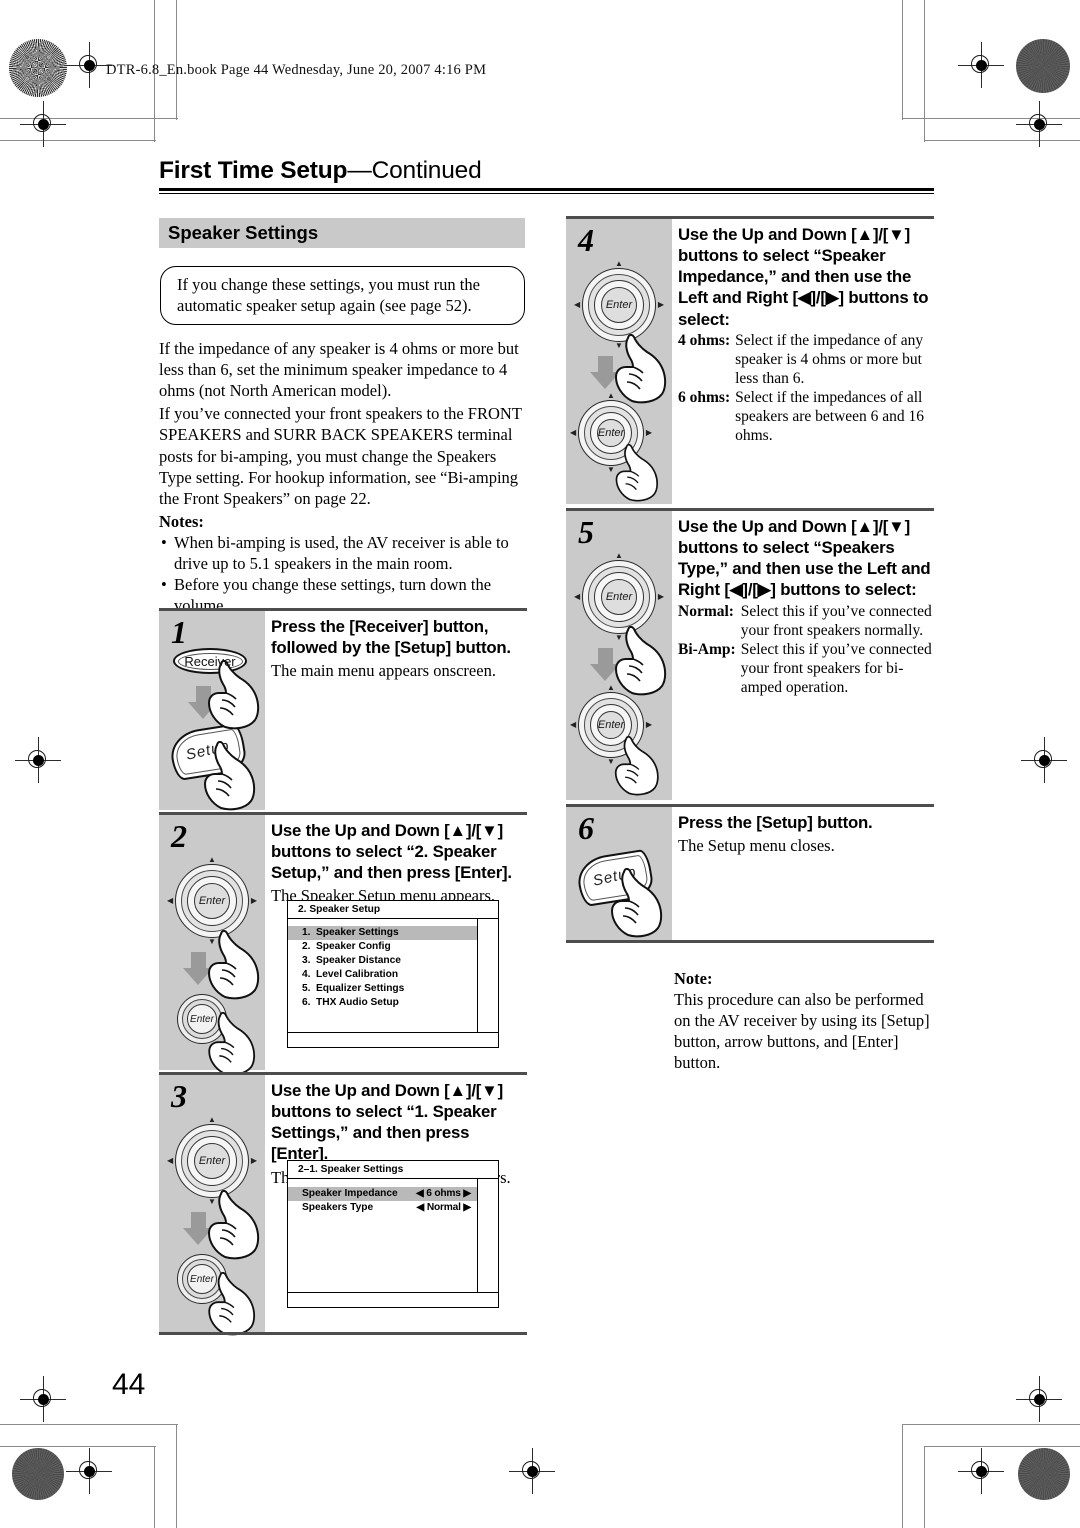 The height and width of the screenshot is (1528, 1080). Describe the element at coordinates (306, 988) in the screenshot. I see `osd-item-index: 5.` at that location.